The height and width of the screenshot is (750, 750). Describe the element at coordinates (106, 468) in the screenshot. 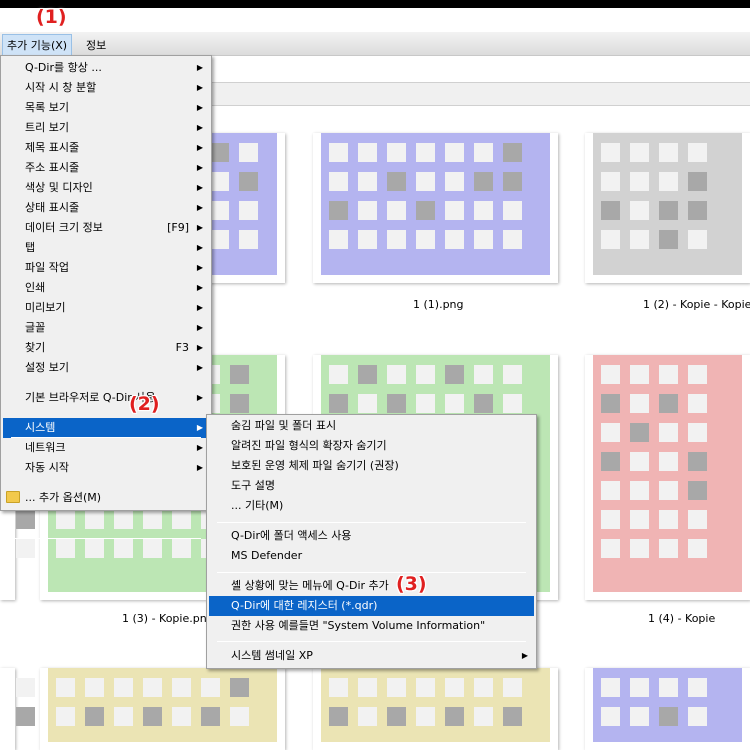

I see `menu-item-autostart: 자동 시작 ▶` at that location.